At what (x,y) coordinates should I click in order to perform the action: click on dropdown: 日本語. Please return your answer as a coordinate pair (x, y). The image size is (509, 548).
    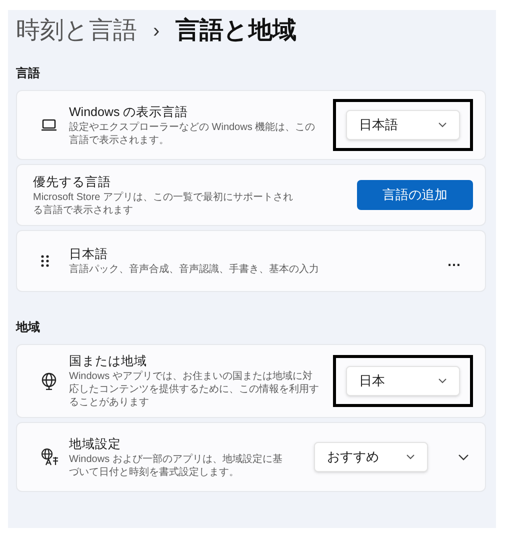
    Looking at the image, I should click on (403, 125).